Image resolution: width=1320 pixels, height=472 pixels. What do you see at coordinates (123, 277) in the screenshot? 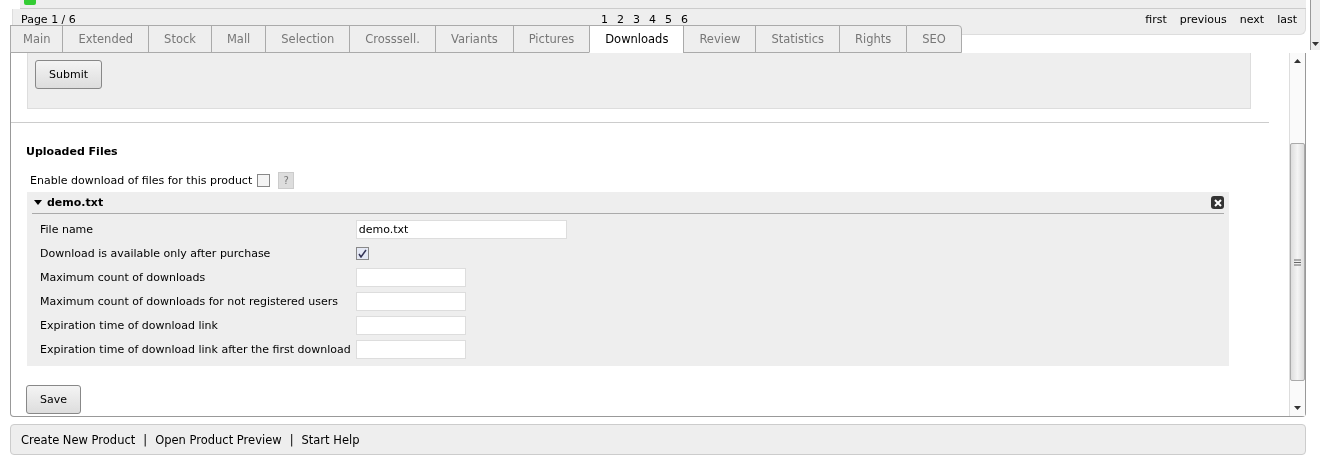
I see `field-label: Maximum count of downloads` at bounding box center [123, 277].